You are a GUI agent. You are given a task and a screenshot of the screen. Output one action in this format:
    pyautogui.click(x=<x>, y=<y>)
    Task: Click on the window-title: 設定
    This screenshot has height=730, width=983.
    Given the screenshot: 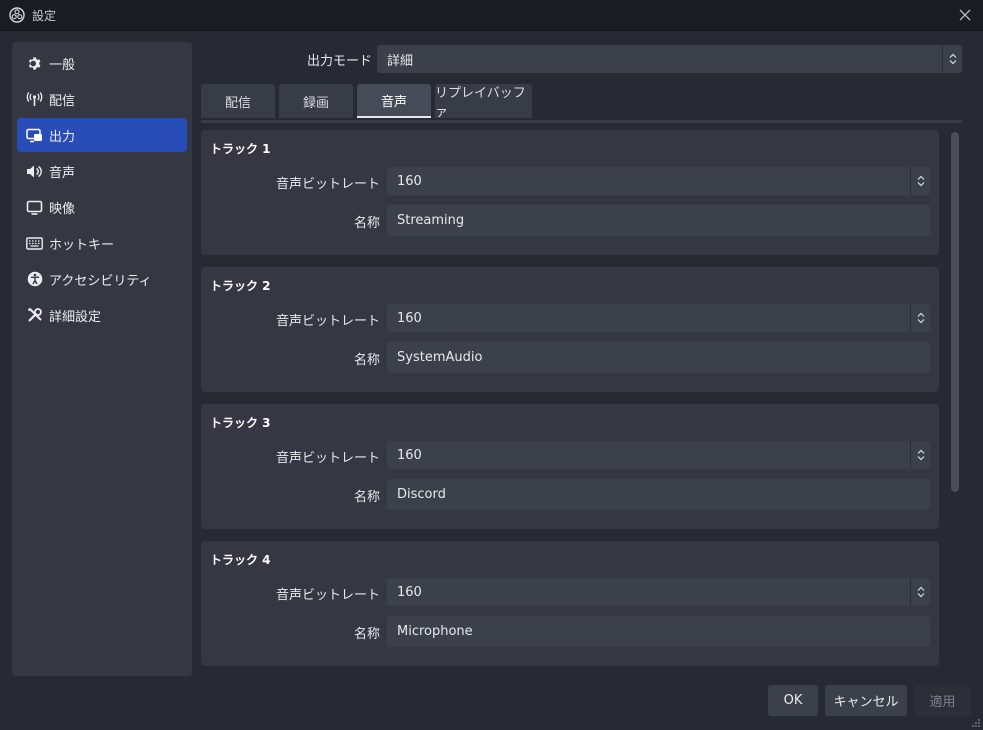 What is the action you would take?
    pyautogui.click(x=44, y=15)
    